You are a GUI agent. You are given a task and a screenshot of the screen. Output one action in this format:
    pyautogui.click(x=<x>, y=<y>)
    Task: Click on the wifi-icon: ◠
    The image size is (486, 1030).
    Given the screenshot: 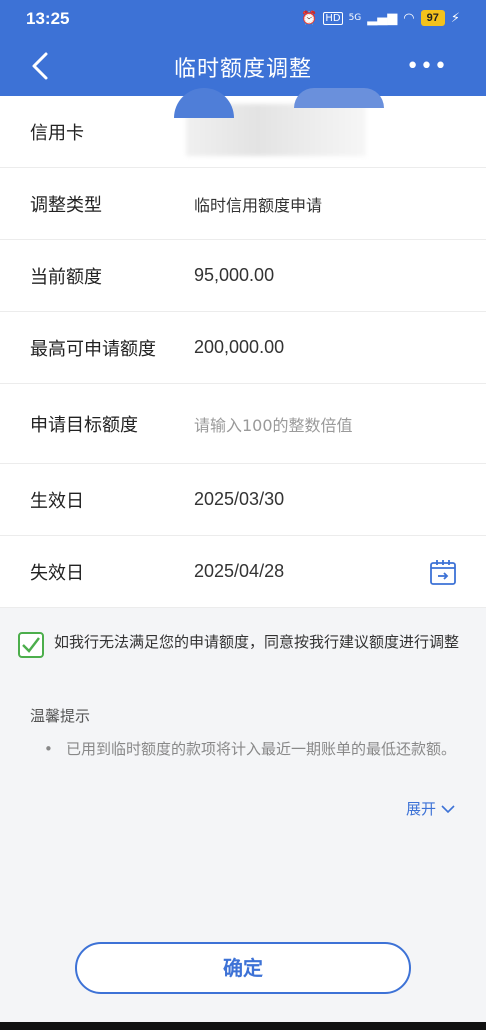 What is the action you would take?
    pyautogui.click(x=409, y=18)
    